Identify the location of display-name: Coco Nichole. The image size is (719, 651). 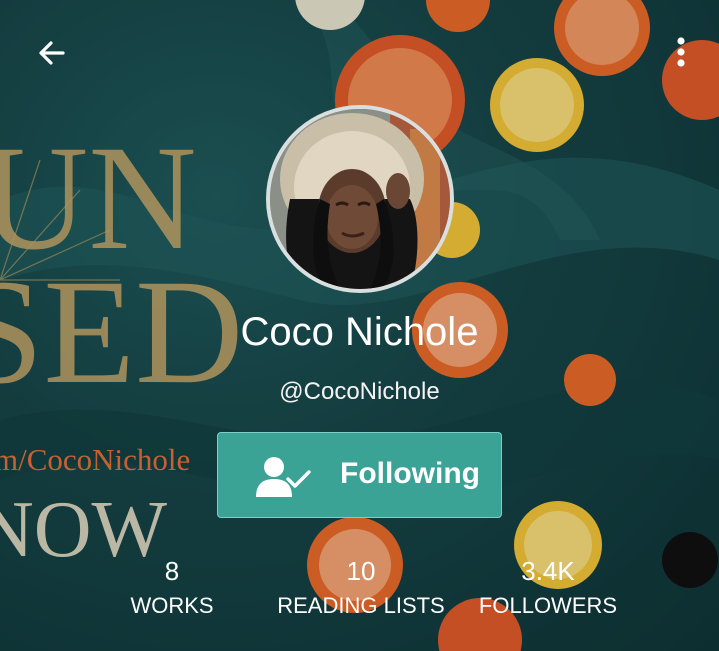
(359, 332).